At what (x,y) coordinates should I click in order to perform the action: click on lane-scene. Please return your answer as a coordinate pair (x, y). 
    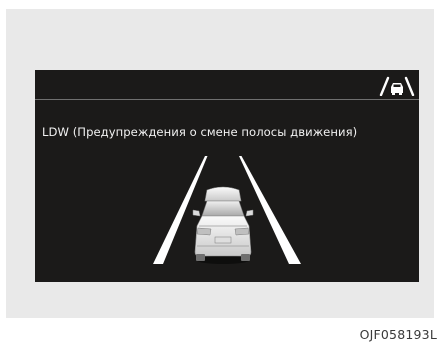
    Looking at the image, I should click on (227, 210).